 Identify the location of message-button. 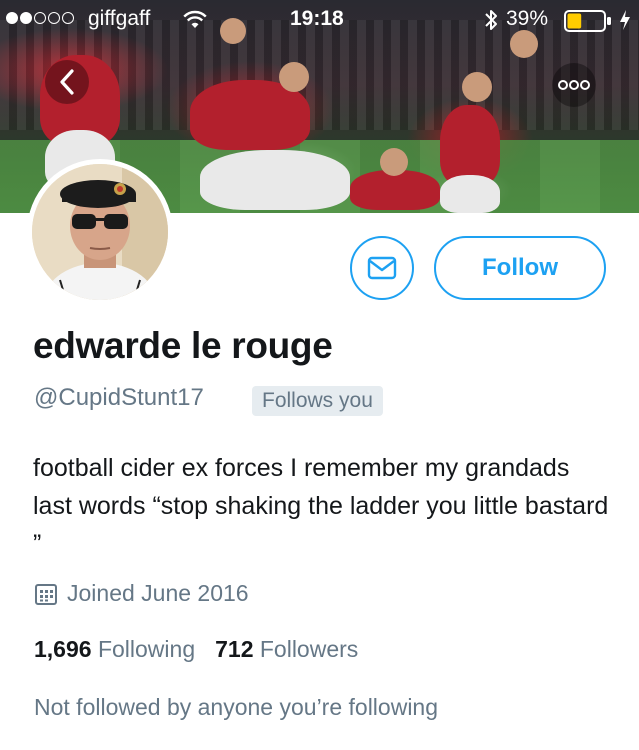
(382, 268).